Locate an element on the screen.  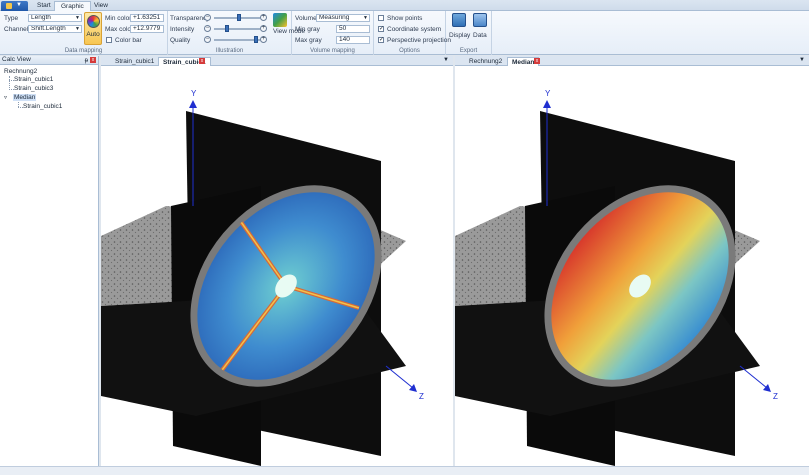
show-points-checkbox is located at coordinates (381, 18).